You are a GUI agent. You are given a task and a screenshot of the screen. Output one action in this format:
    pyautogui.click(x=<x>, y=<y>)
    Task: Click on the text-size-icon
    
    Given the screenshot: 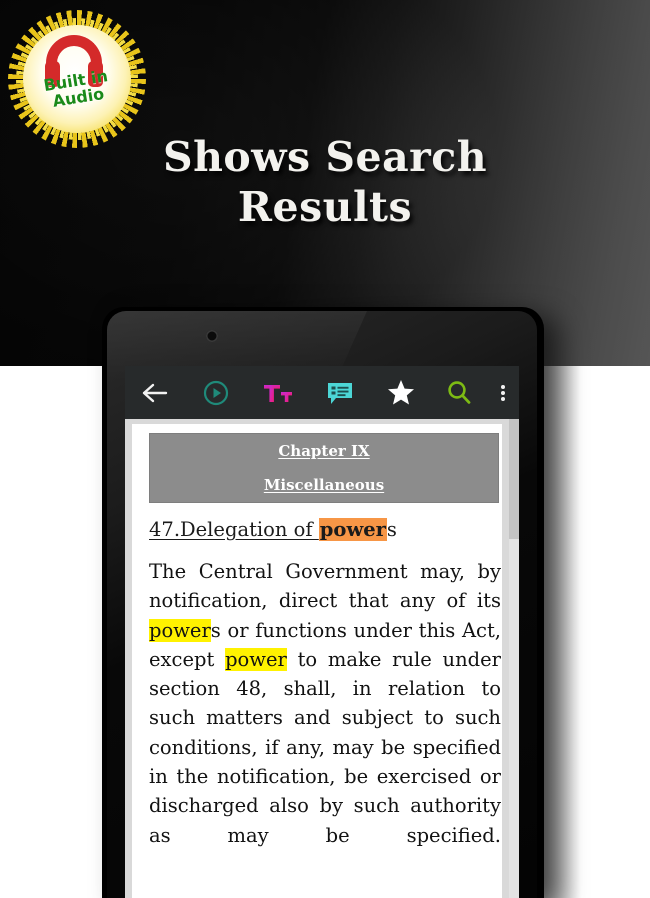 What is the action you would take?
    pyautogui.click(x=278, y=393)
    